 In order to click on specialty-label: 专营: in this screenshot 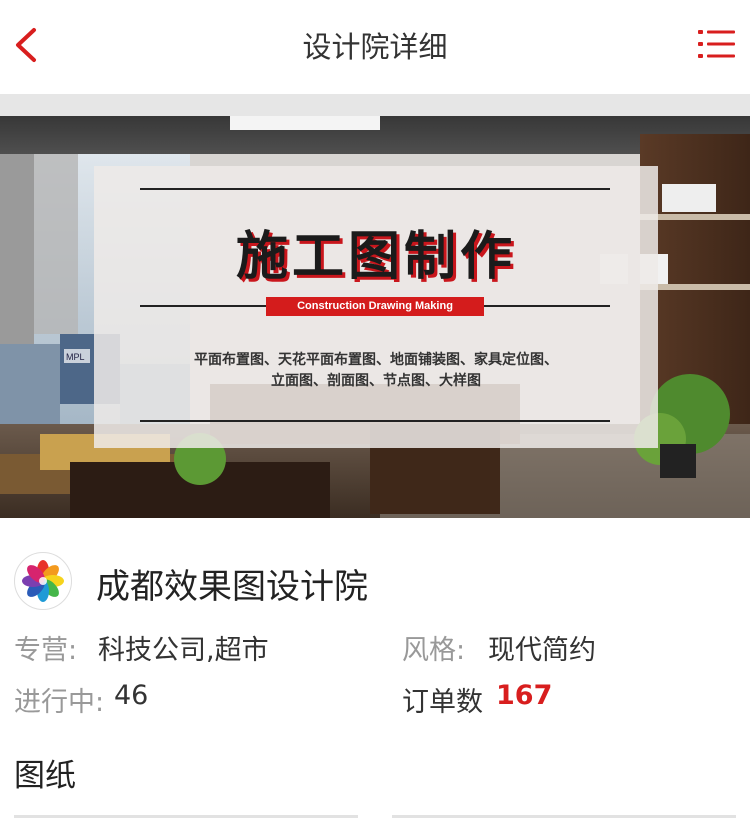, I will do `click(46, 650)`.